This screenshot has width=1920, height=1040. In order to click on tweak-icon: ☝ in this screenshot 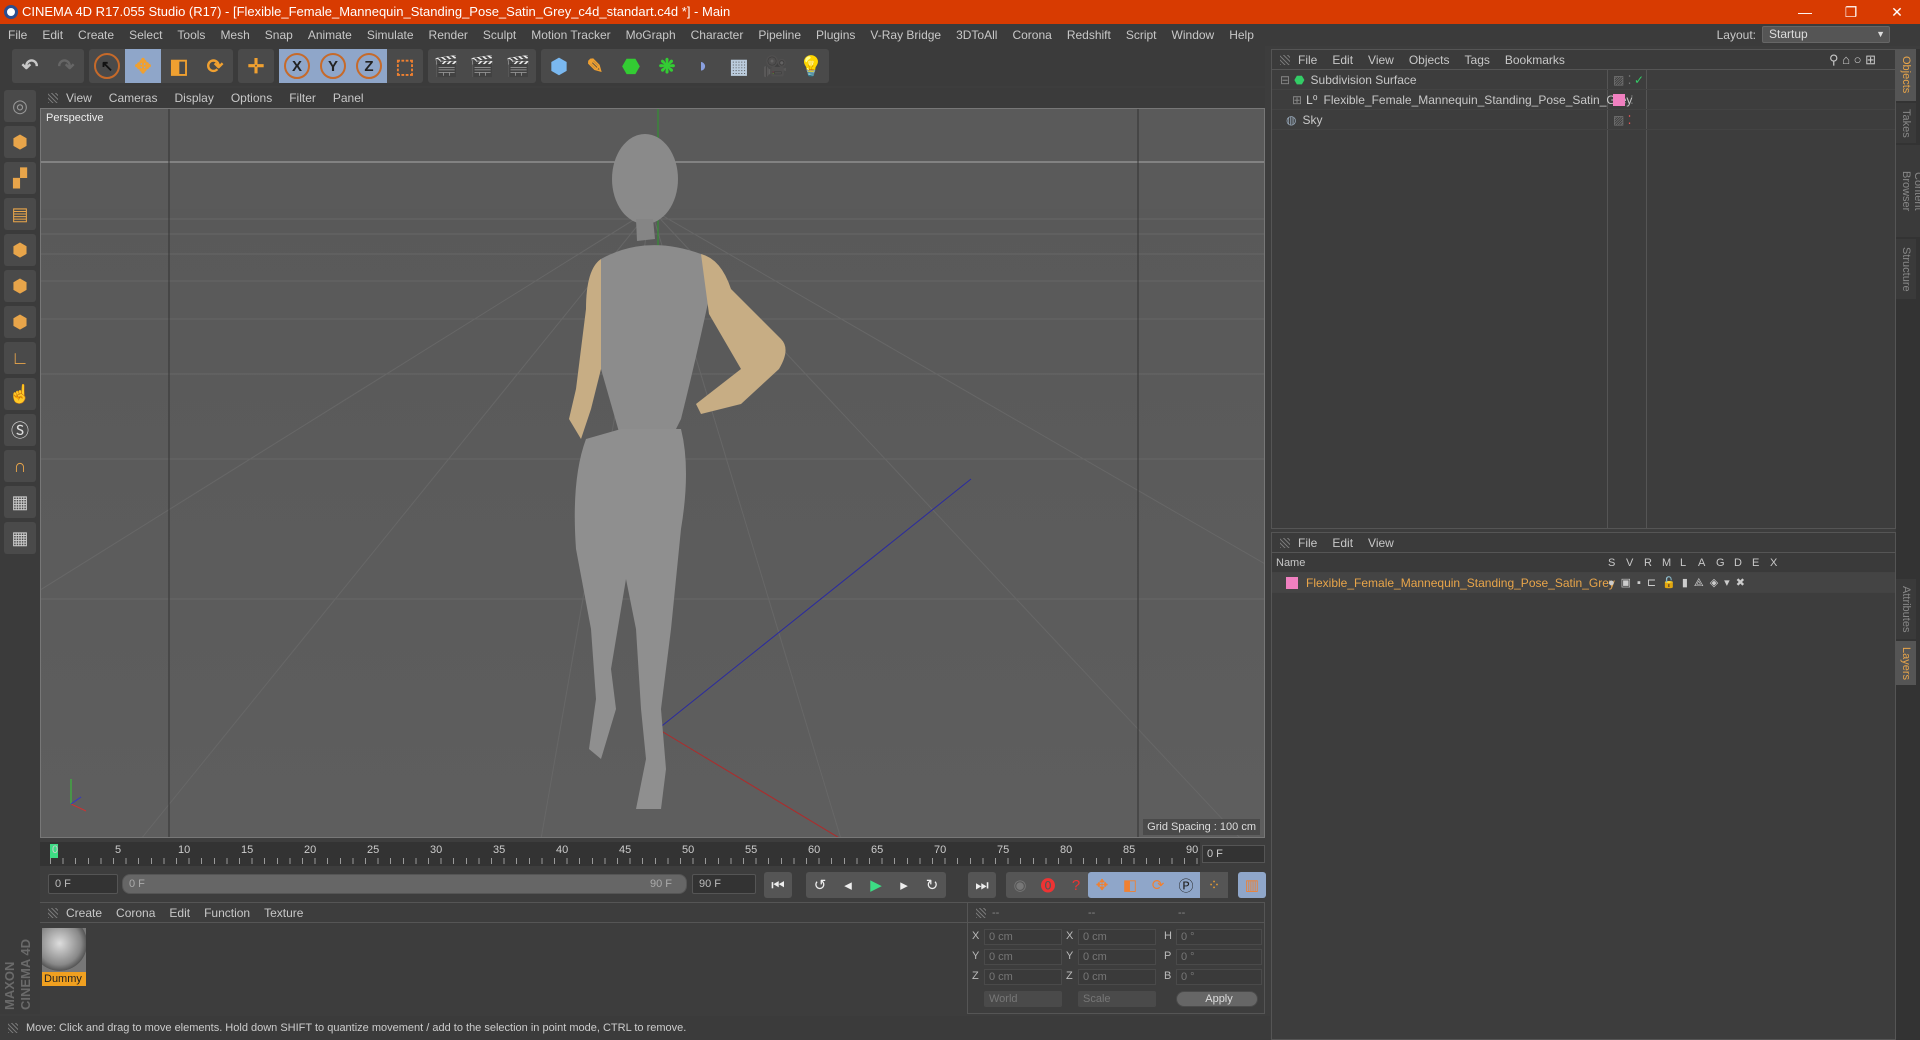, I will do `click(20, 394)`.